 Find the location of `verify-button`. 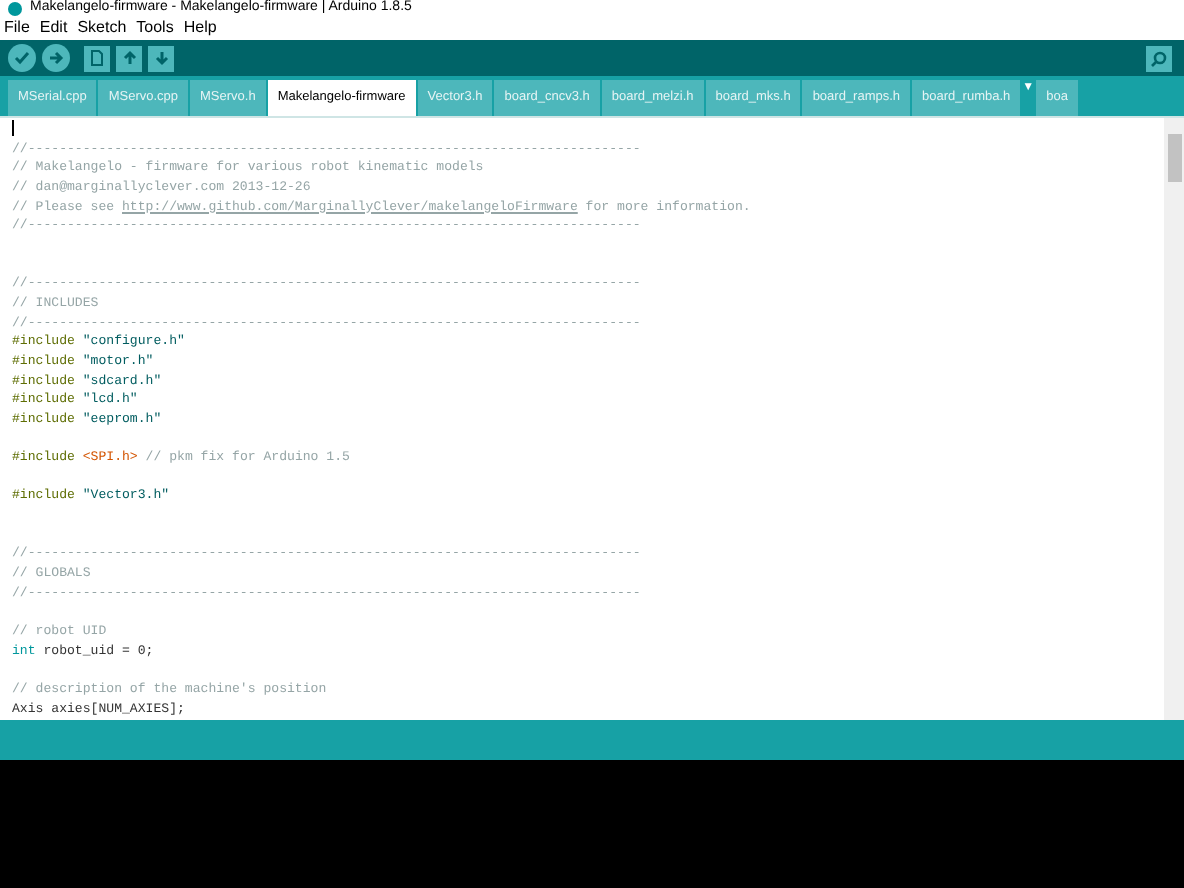

verify-button is located at coordinates (22, 58).